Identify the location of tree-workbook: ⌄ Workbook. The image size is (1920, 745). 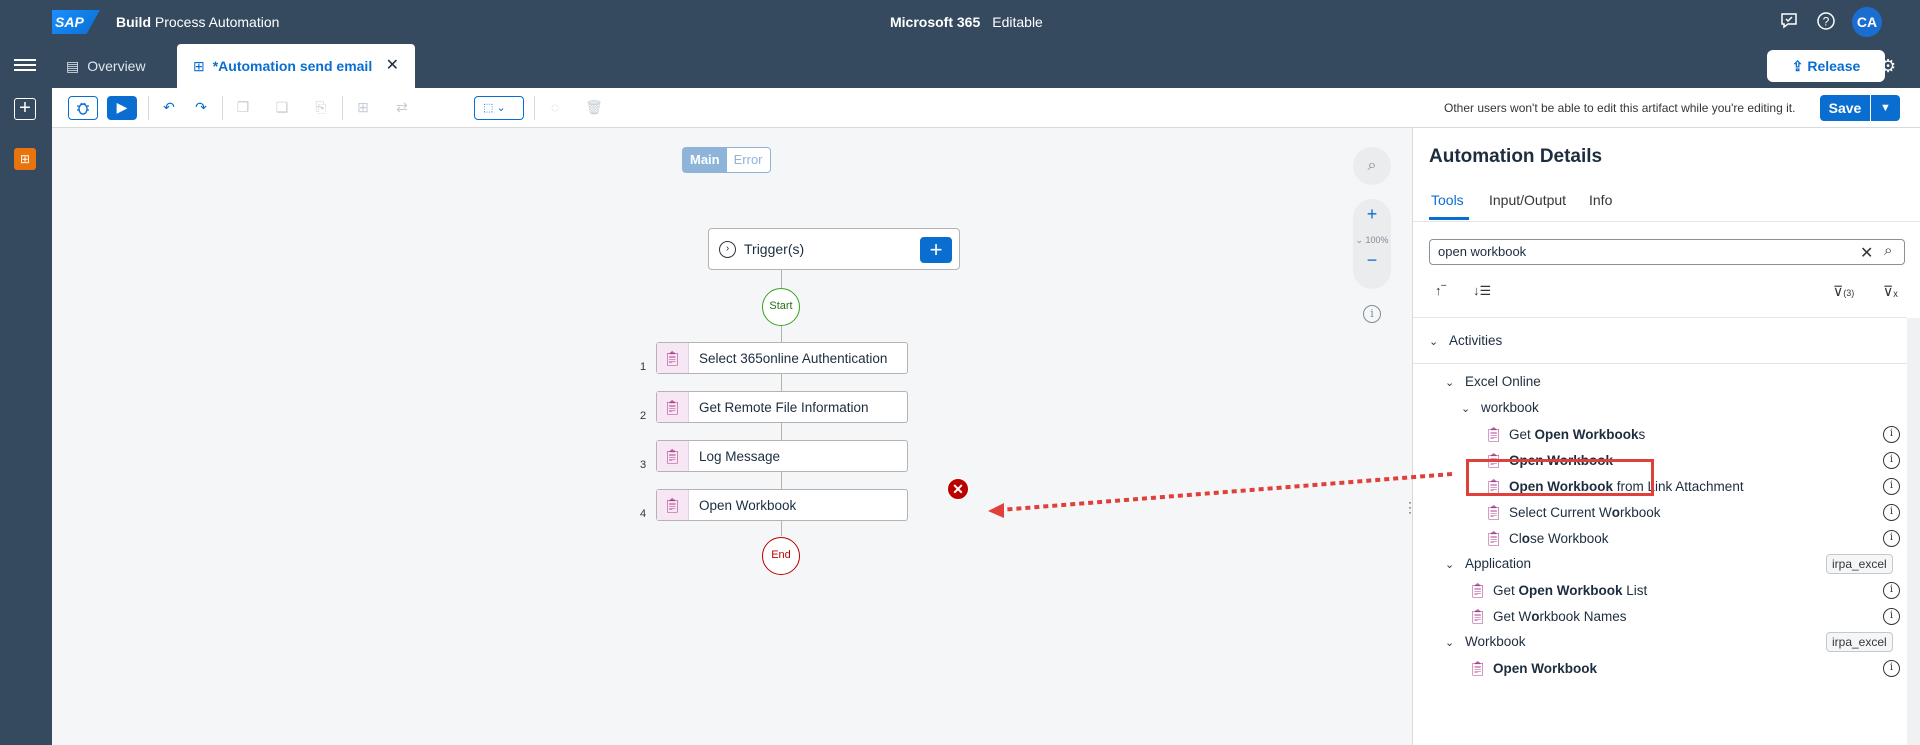
(1485, 642).